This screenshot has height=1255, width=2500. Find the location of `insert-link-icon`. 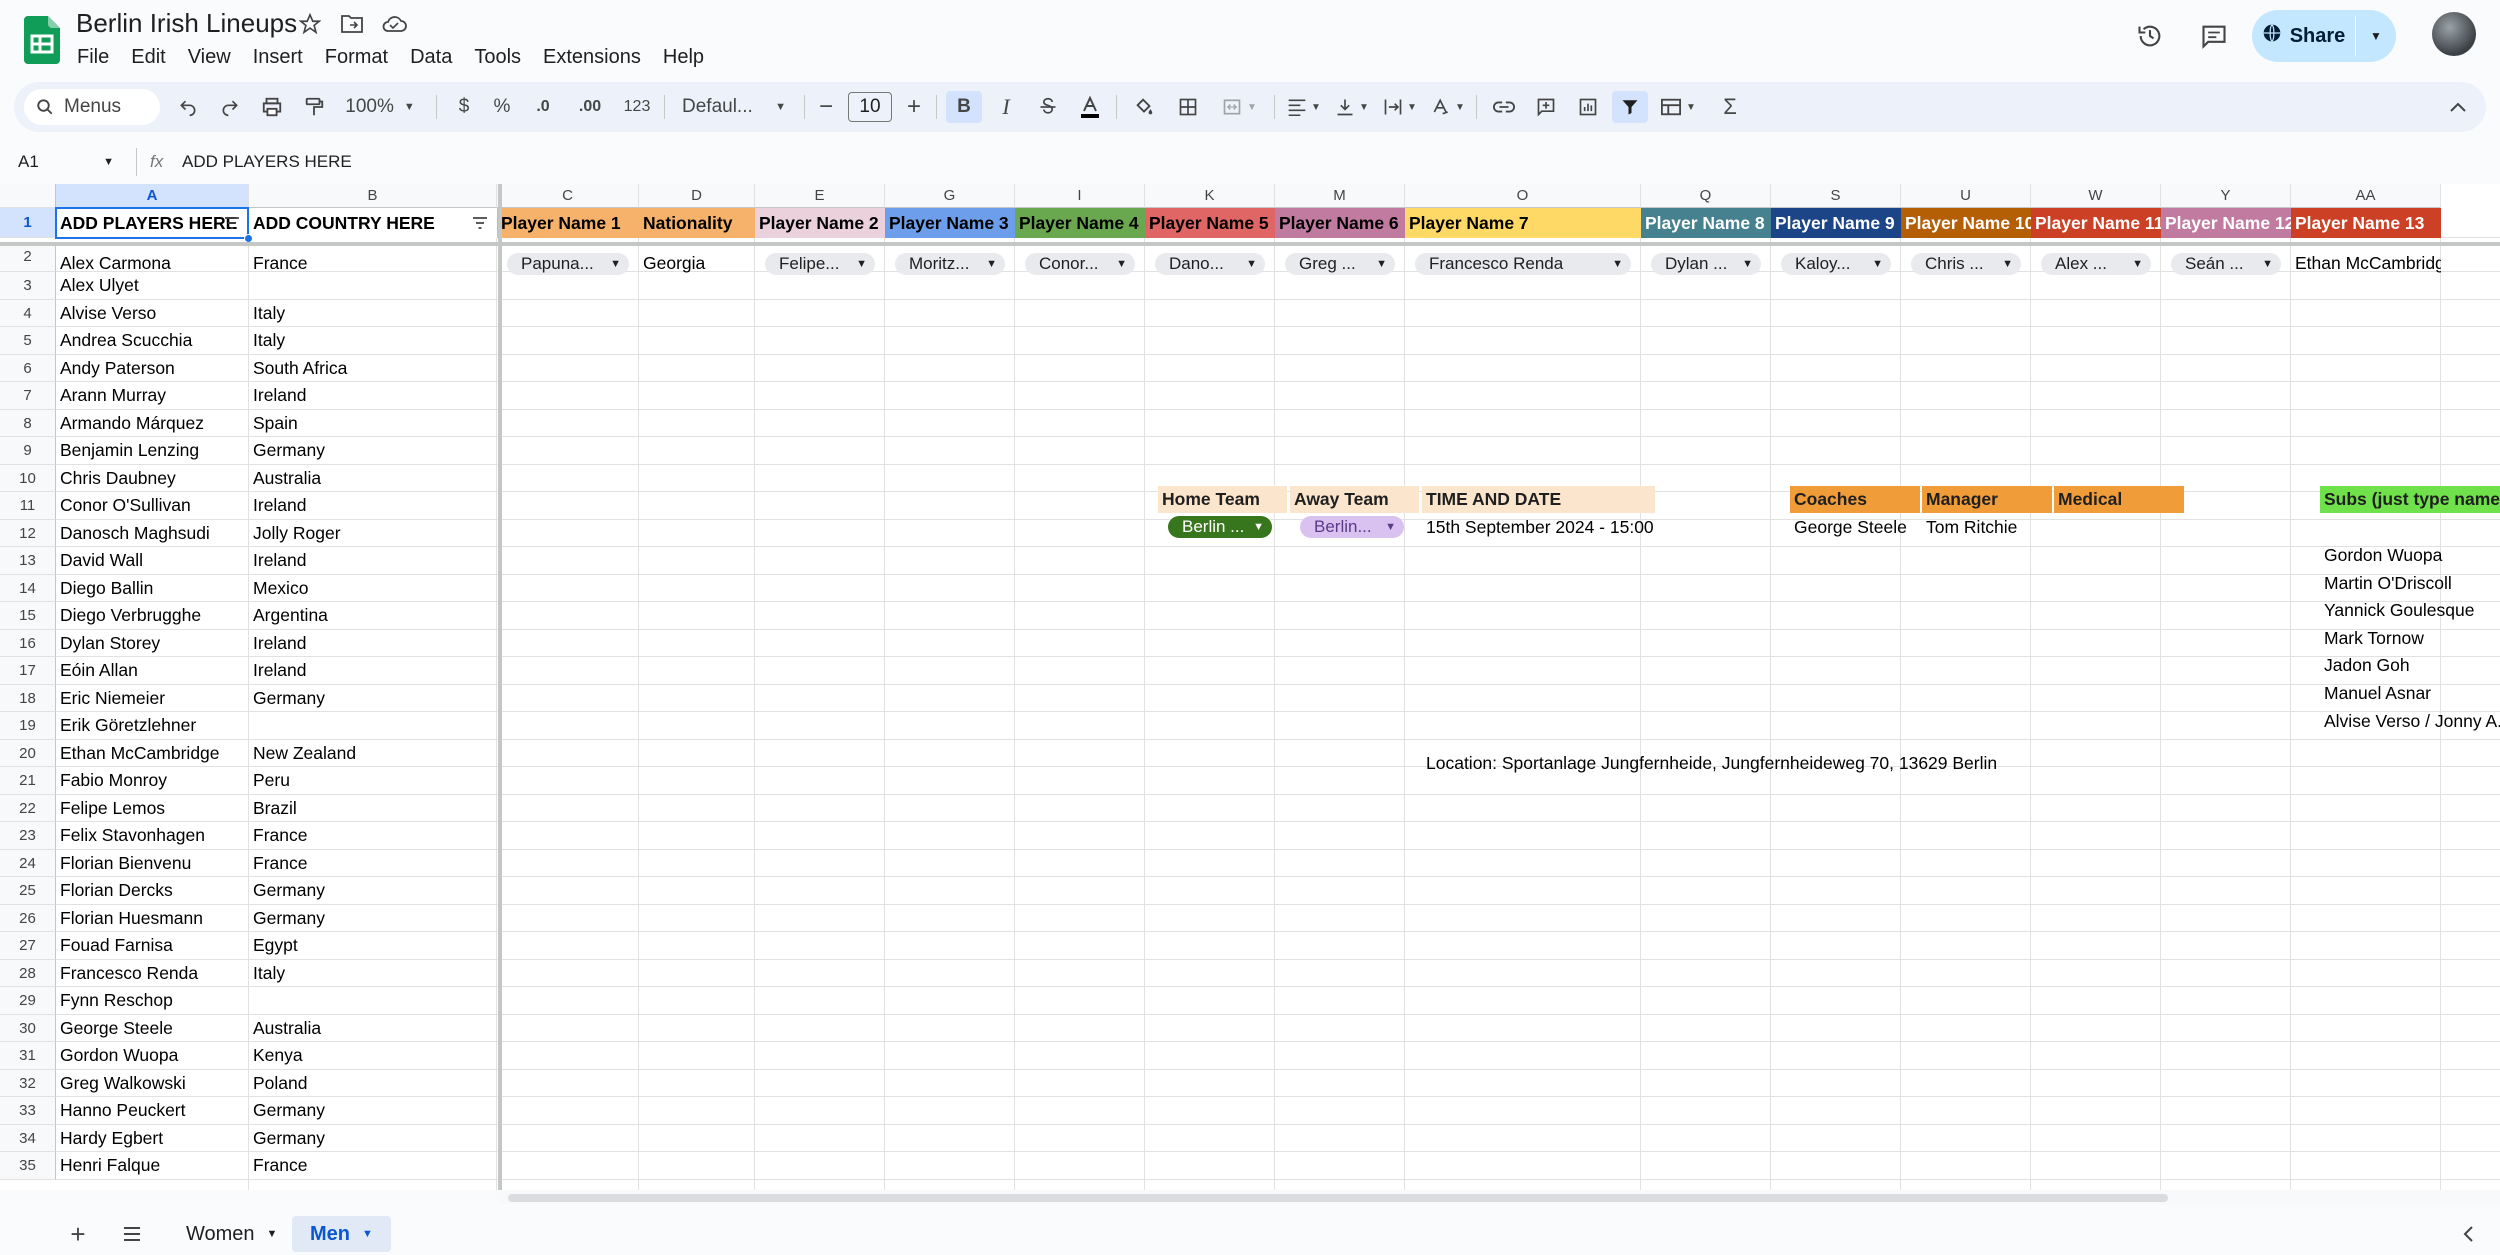

insert-link-icon is located at coordinates (1504, 107).